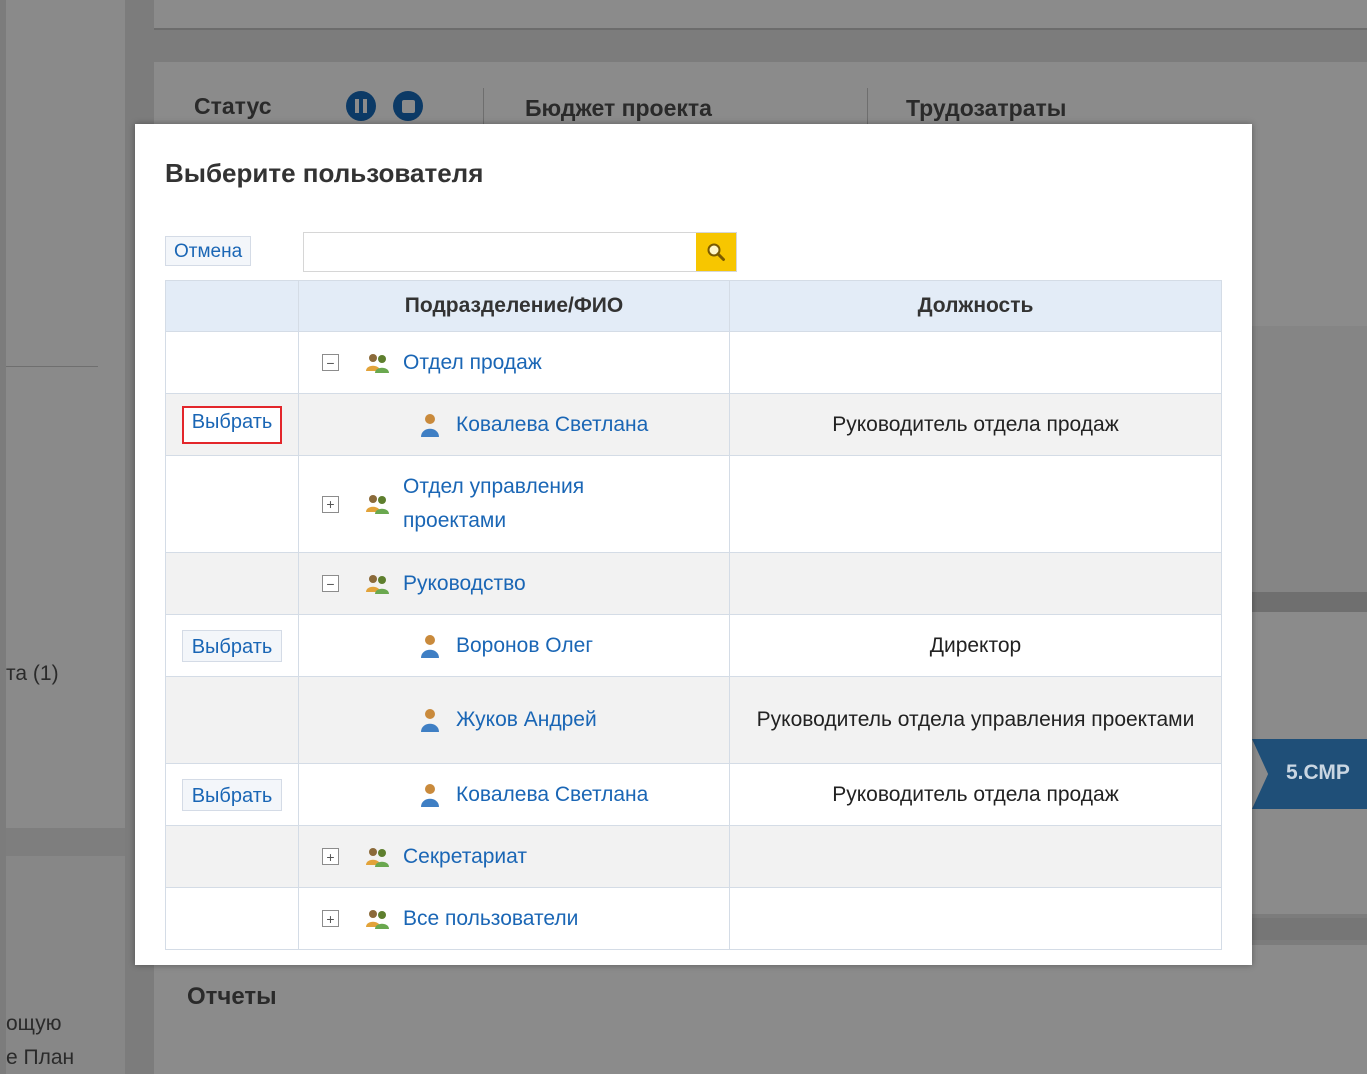  I want to click on name-cell: − Руководство, so click(514, 583).